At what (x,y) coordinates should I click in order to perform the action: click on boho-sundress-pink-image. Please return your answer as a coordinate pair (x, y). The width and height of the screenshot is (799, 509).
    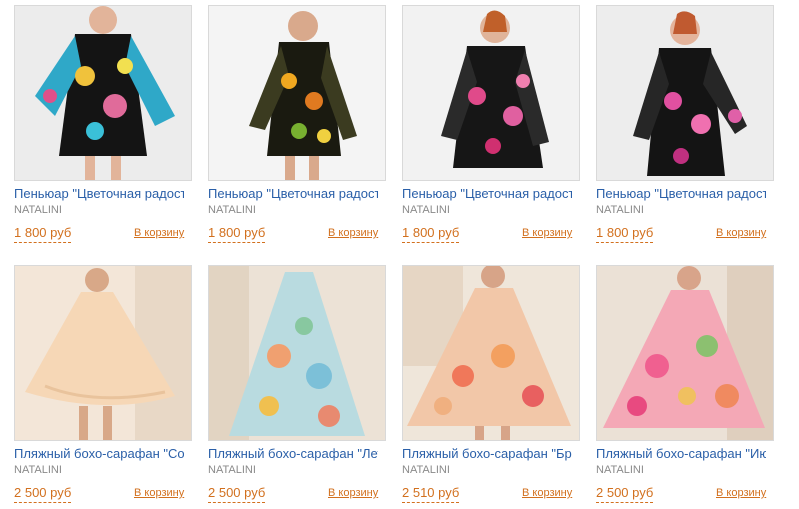
    Looking at the image, I should click on (685, 353).